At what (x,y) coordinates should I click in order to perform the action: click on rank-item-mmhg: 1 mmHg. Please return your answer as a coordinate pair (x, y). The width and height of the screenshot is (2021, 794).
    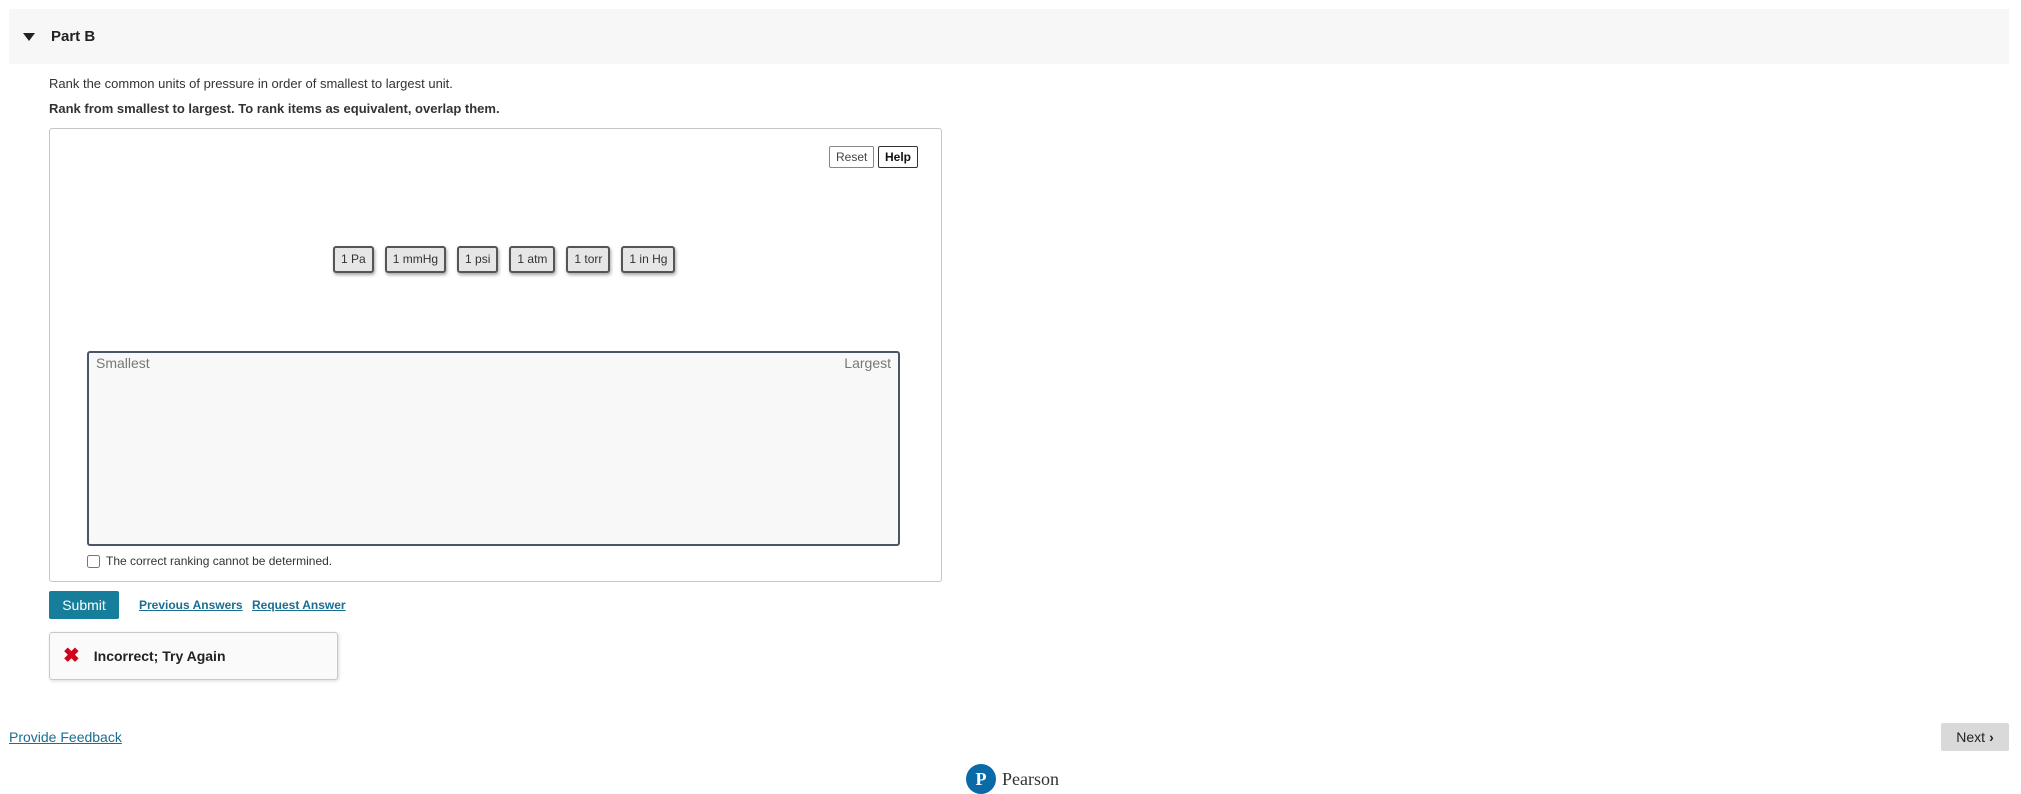
    Looking at the image, I should click on (415, 259).